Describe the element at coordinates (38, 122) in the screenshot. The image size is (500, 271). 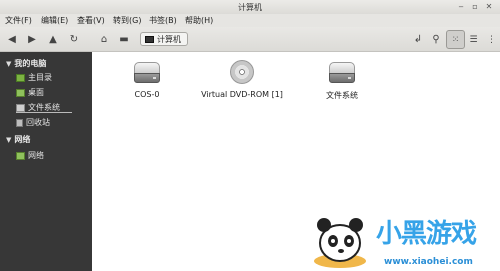
I see `sidebar-item-label: 回收站` at that location.